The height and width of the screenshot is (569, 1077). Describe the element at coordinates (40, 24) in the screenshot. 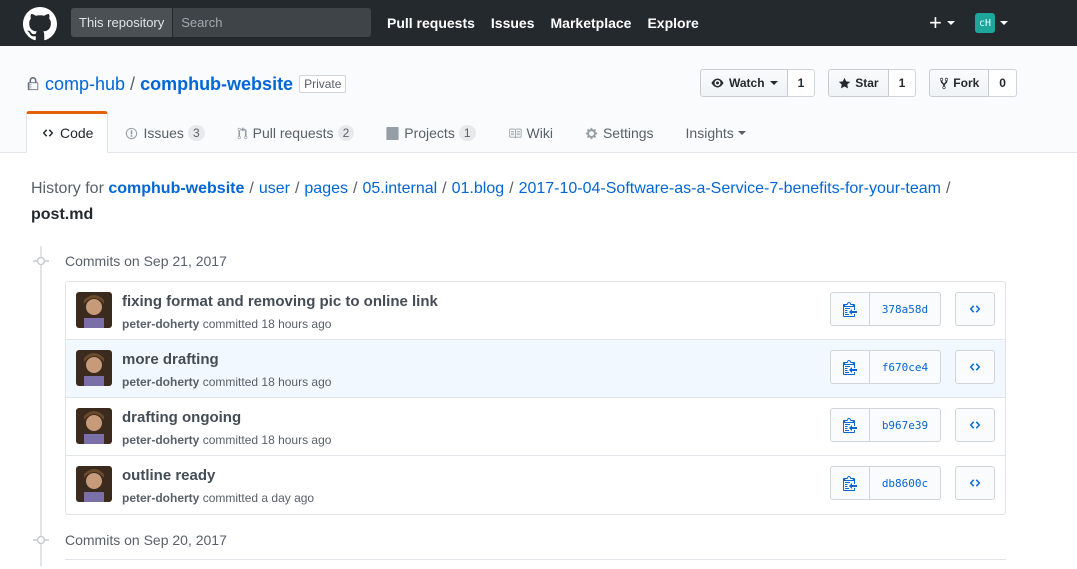

I see `github-logo-icon` at that location.